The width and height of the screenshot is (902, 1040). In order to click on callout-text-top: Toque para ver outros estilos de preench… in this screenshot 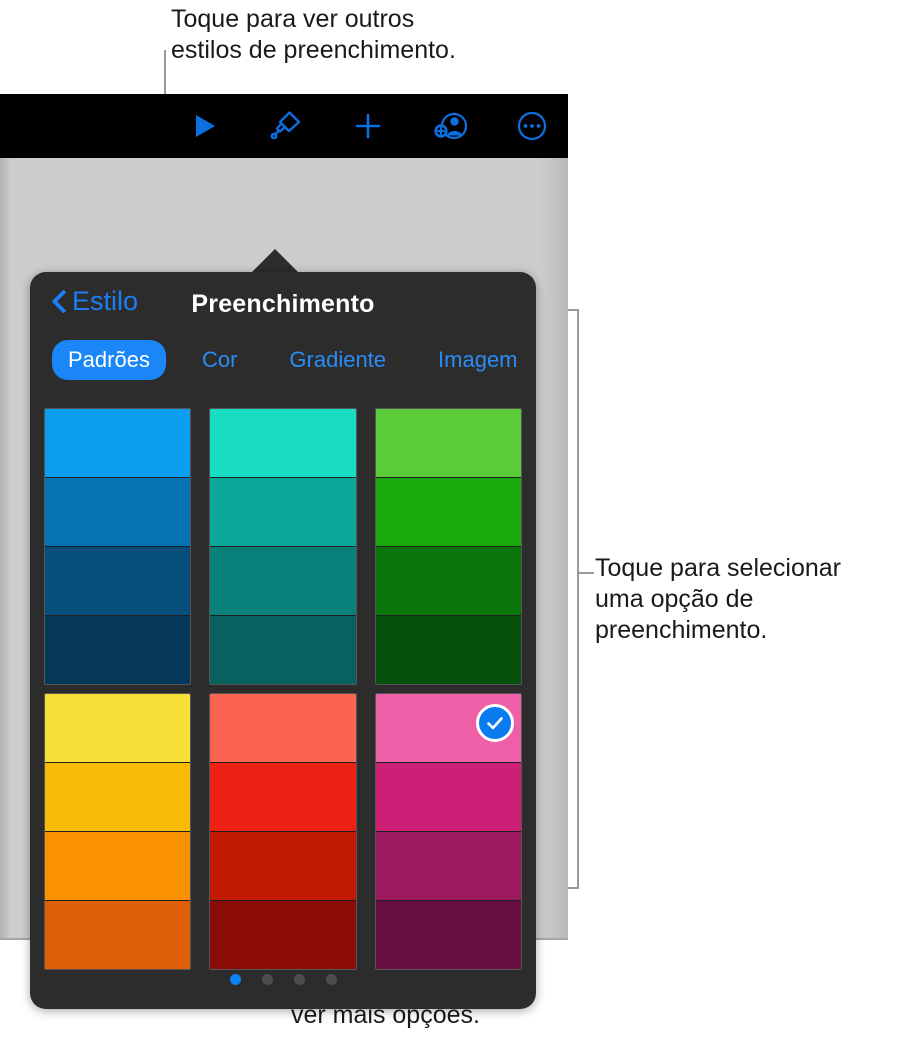, I will do `click(313, 34)`.